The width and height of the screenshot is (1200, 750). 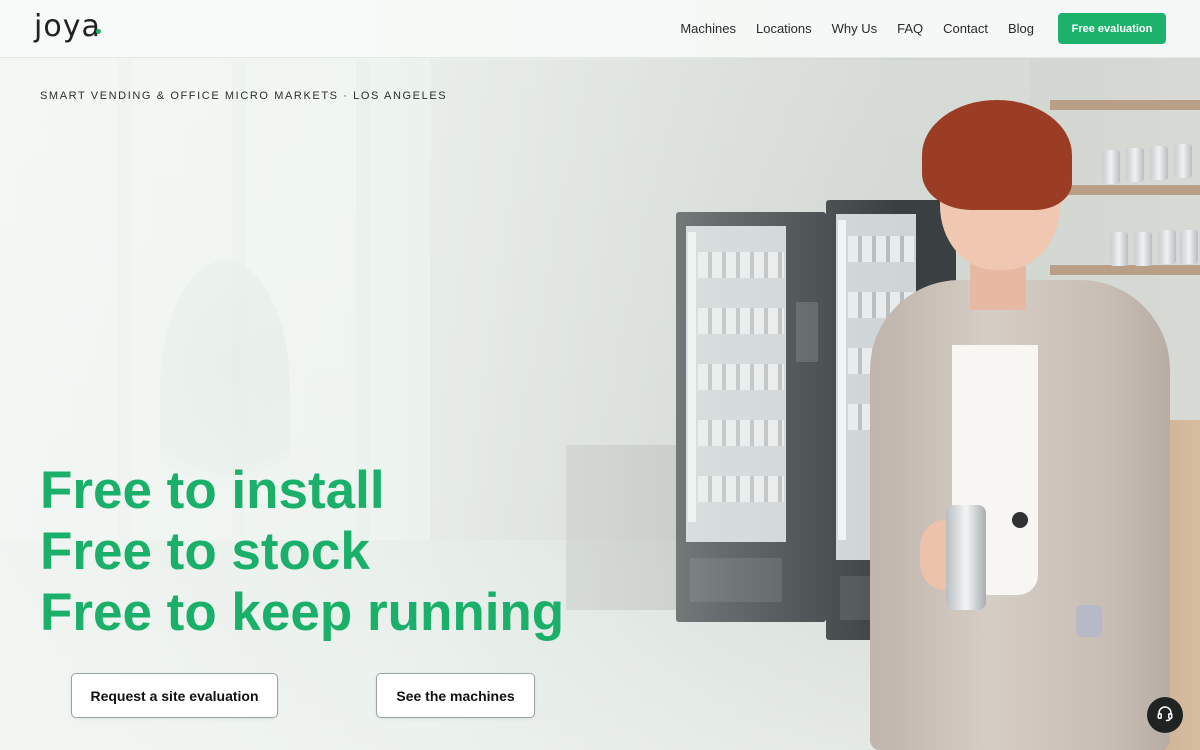 I want to click on headset-icon, so click(x=1165, y=715).